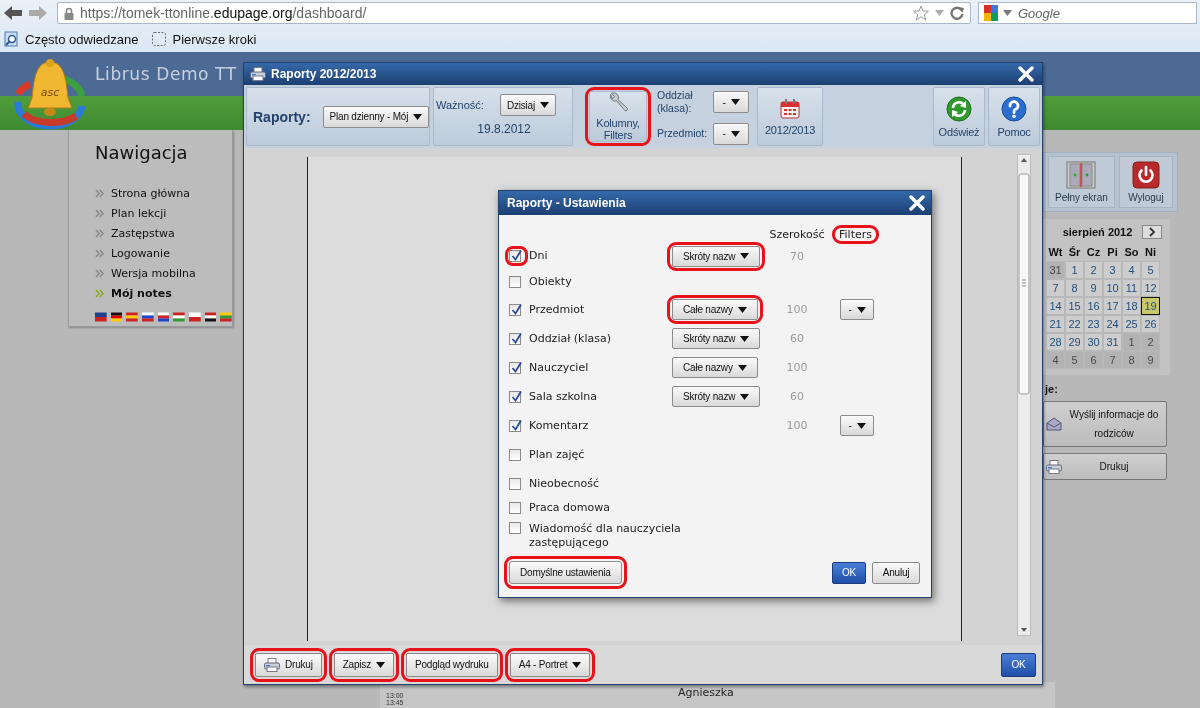  Describe the element at coordinates (1083, 13) in the screenshot. I see `search-input: Google` at that location.